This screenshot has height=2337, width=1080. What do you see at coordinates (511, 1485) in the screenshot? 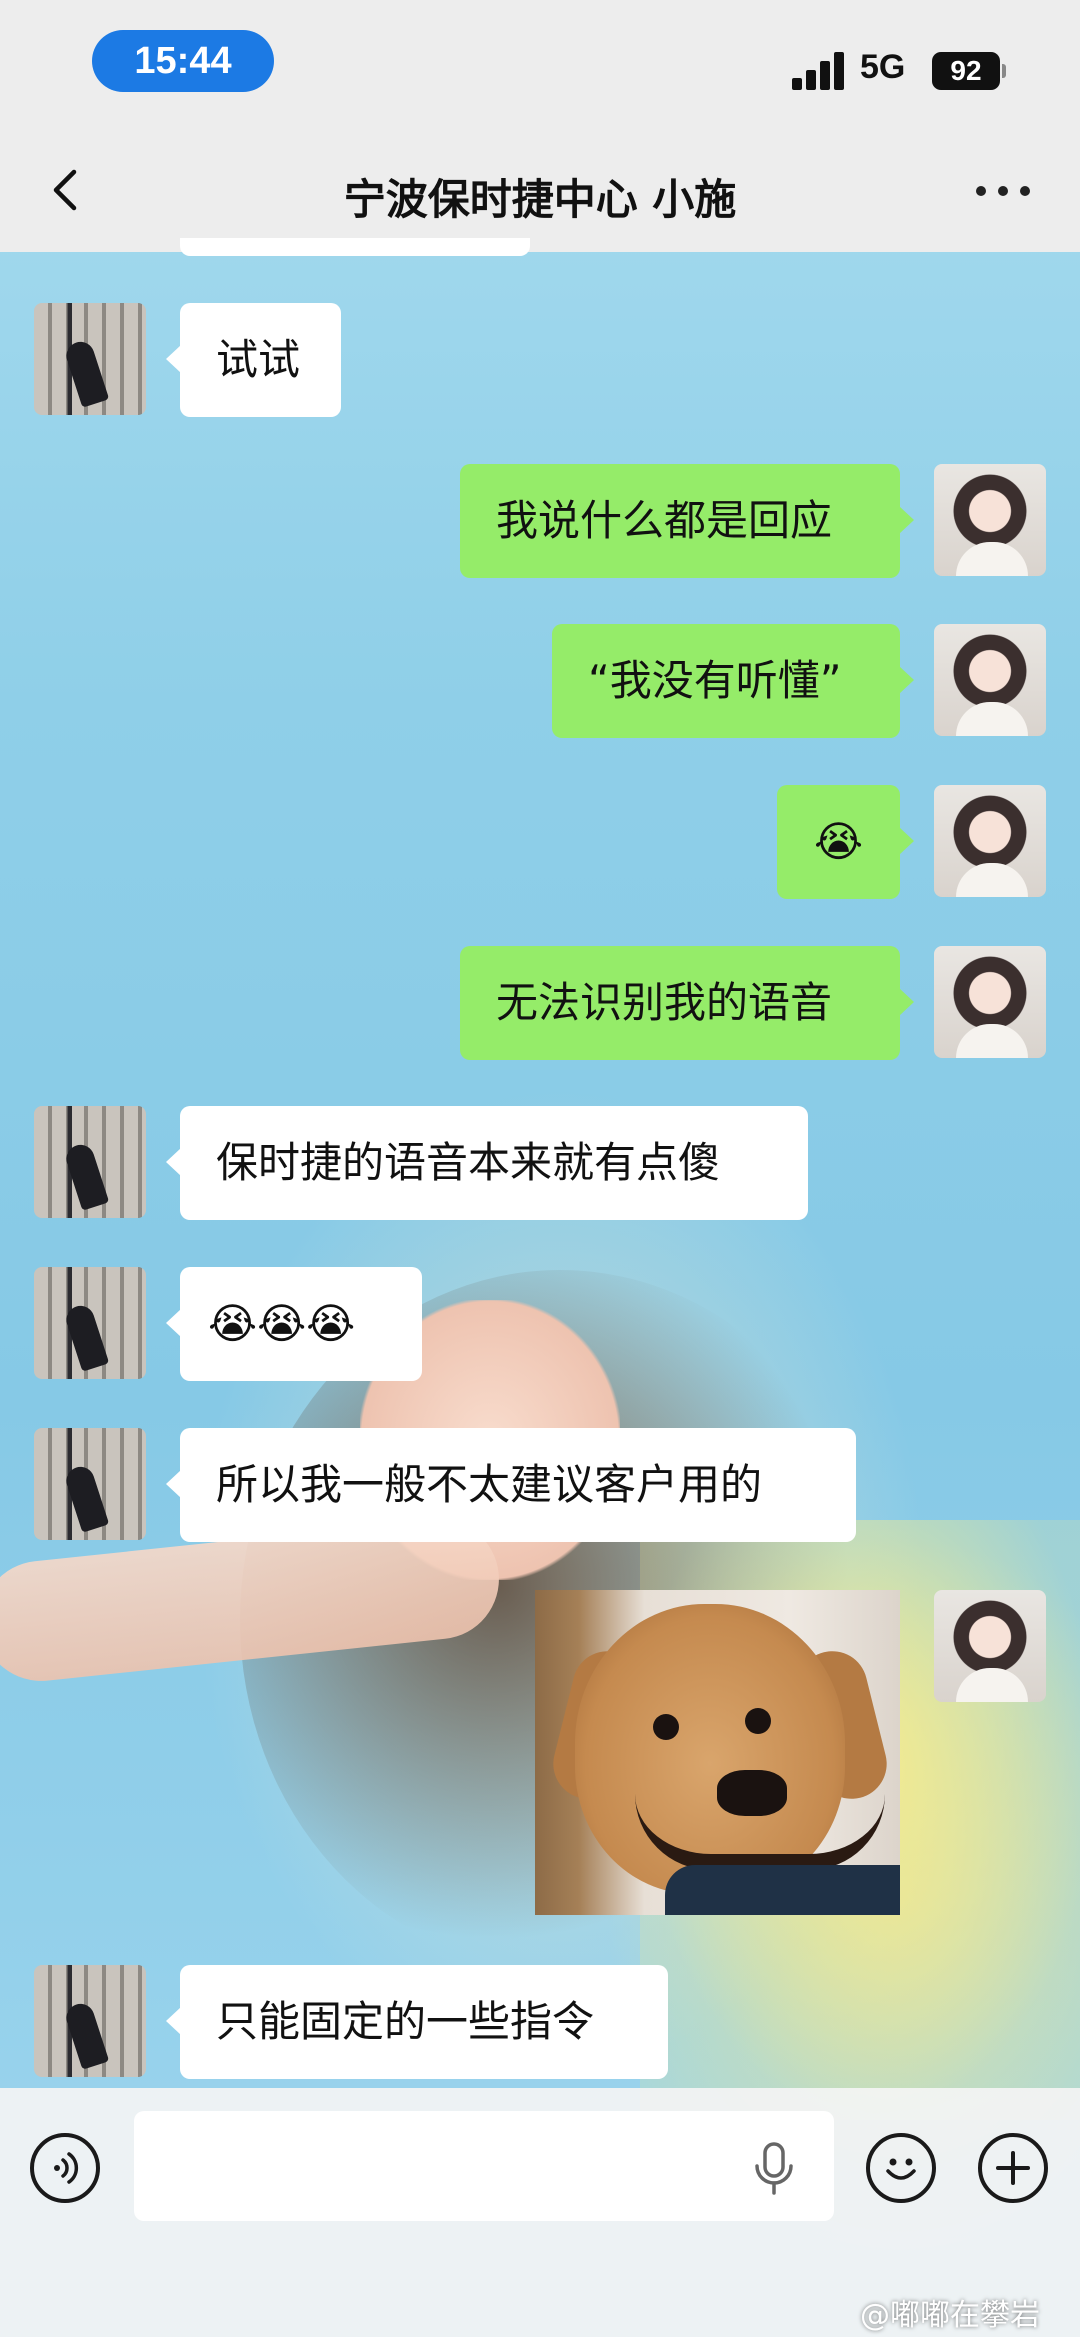
I see `received-message: 所以我一般不太建议客户用的` at bounding box center [511, 1485].